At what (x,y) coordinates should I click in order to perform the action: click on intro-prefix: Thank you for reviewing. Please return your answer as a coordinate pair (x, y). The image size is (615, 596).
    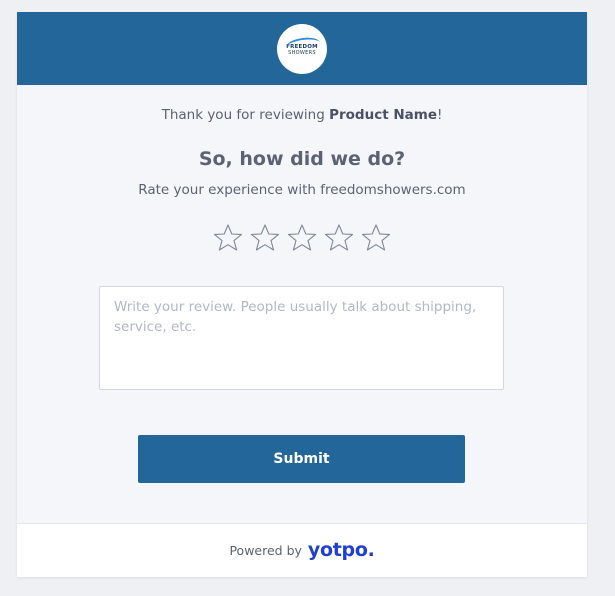
    Looking at the image, I should click on (245, 115).